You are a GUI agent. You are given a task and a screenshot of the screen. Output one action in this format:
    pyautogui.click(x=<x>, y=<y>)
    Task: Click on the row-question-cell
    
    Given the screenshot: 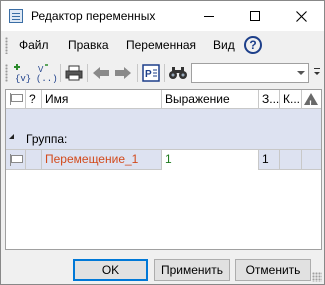 What is the action you would take?
    pyautogui.click(x=34, y=160)
    